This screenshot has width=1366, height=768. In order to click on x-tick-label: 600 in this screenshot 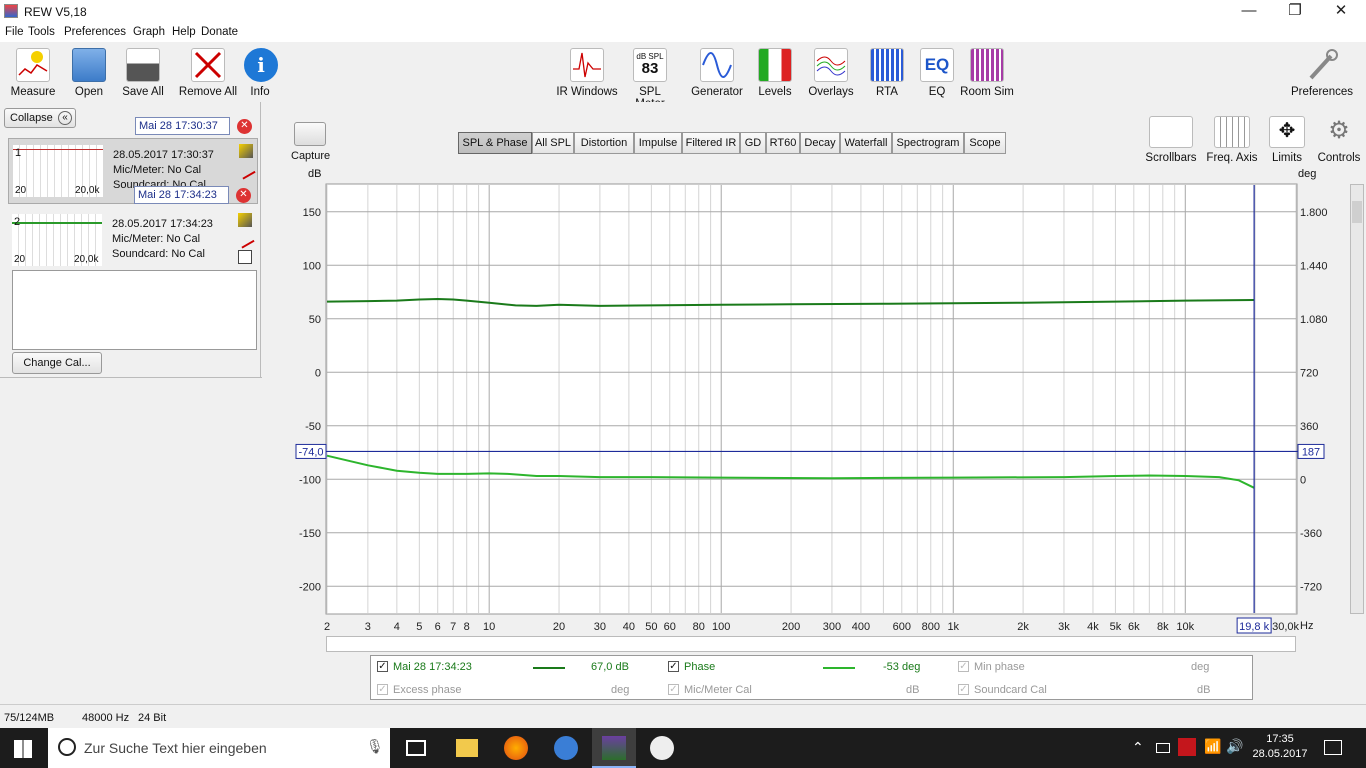, I will do `click(902, 627)`.